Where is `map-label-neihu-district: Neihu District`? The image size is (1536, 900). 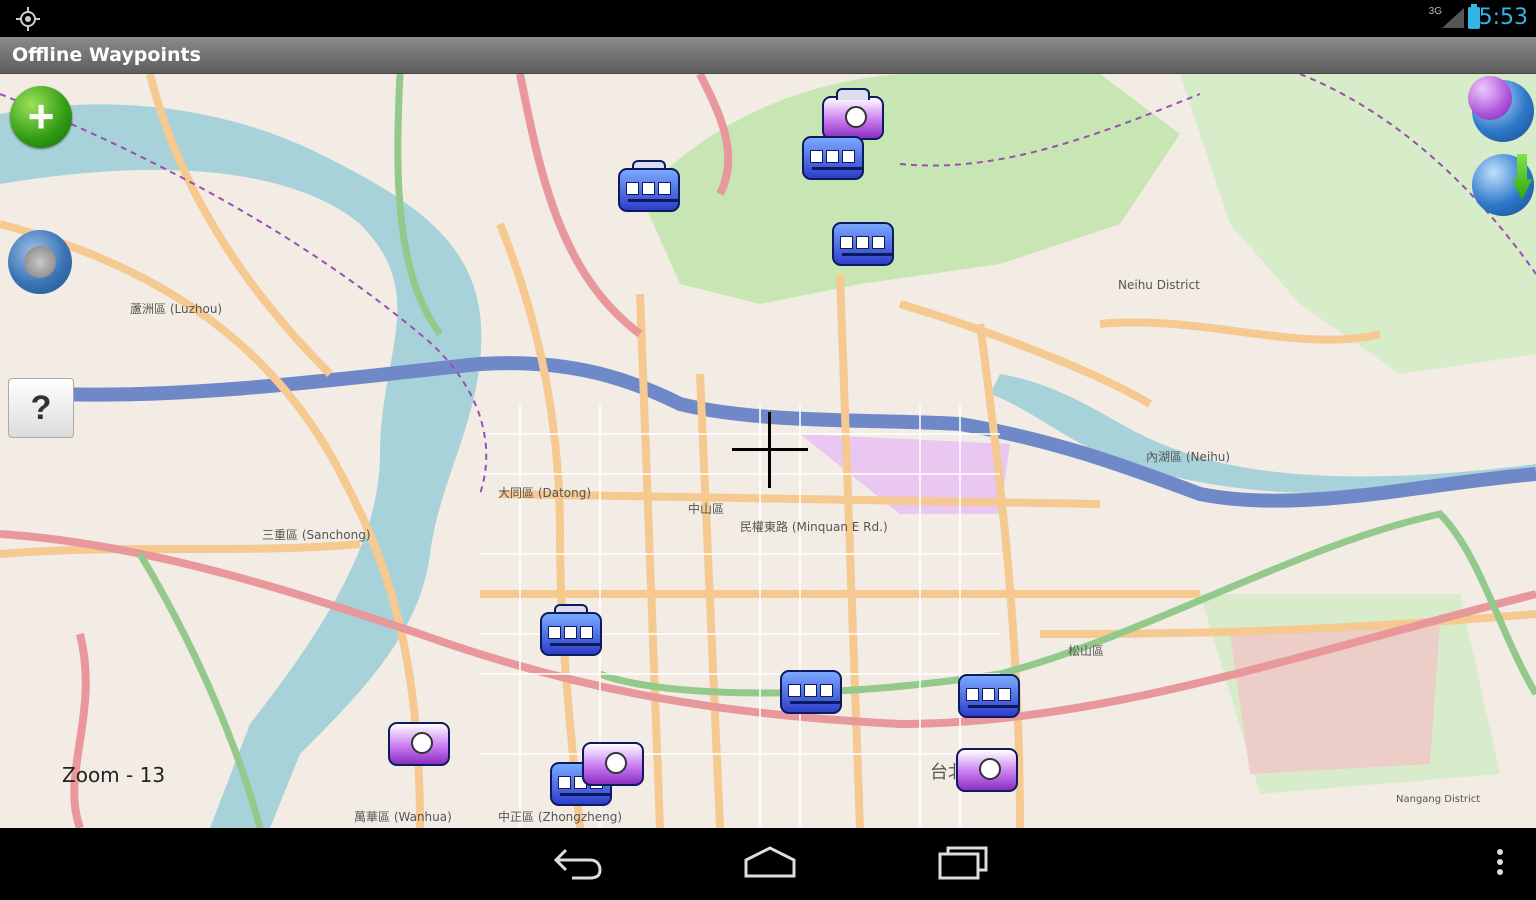
map-label-neihu-district: Neihu District is located at coordinates (1159, 285).